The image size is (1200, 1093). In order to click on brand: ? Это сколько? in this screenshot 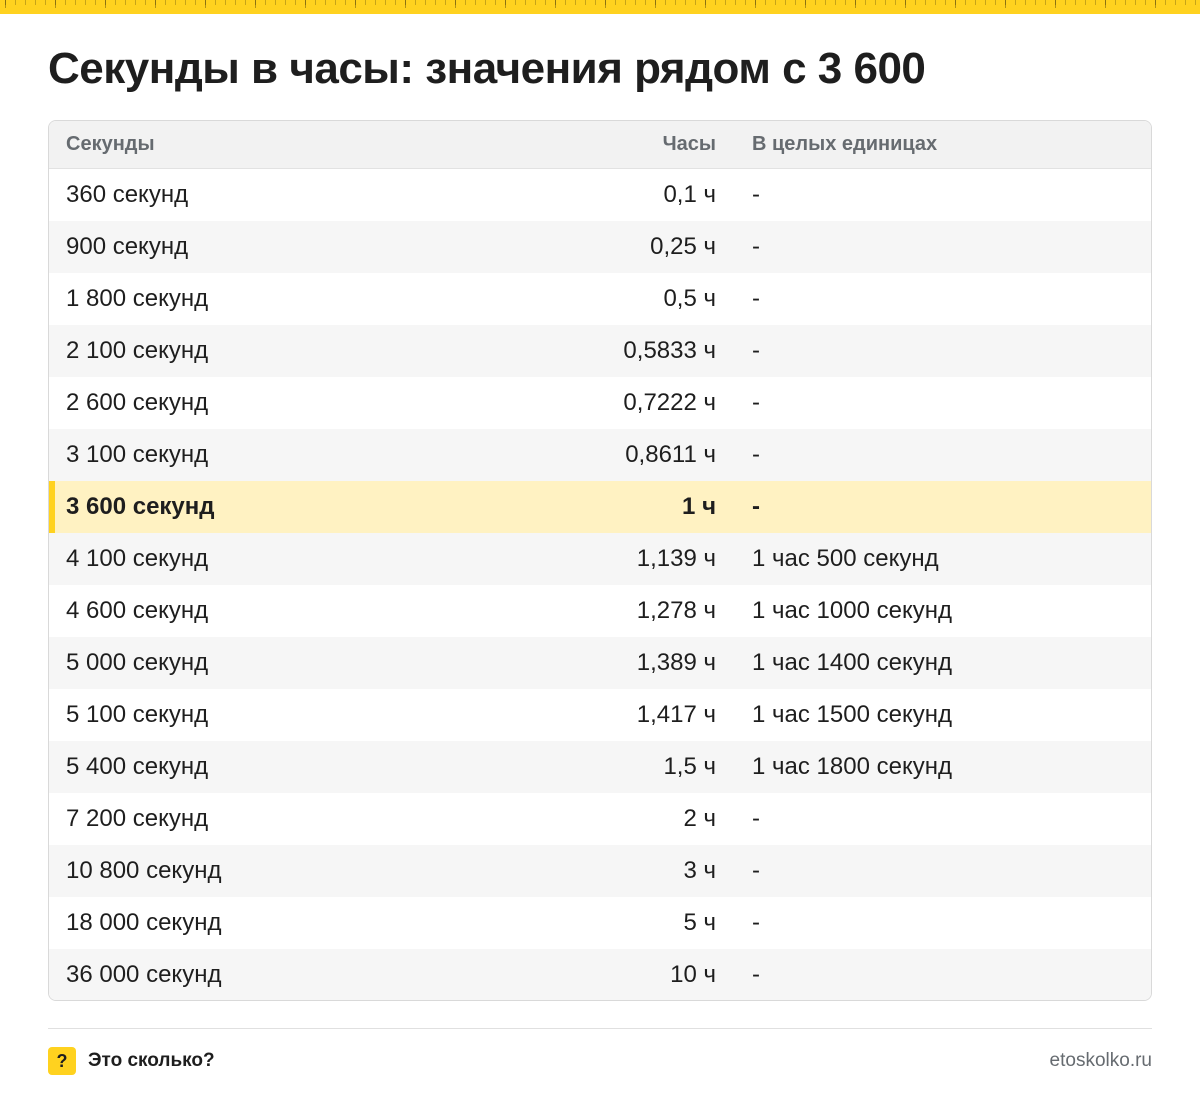, I will do `click(131, 1061)`.